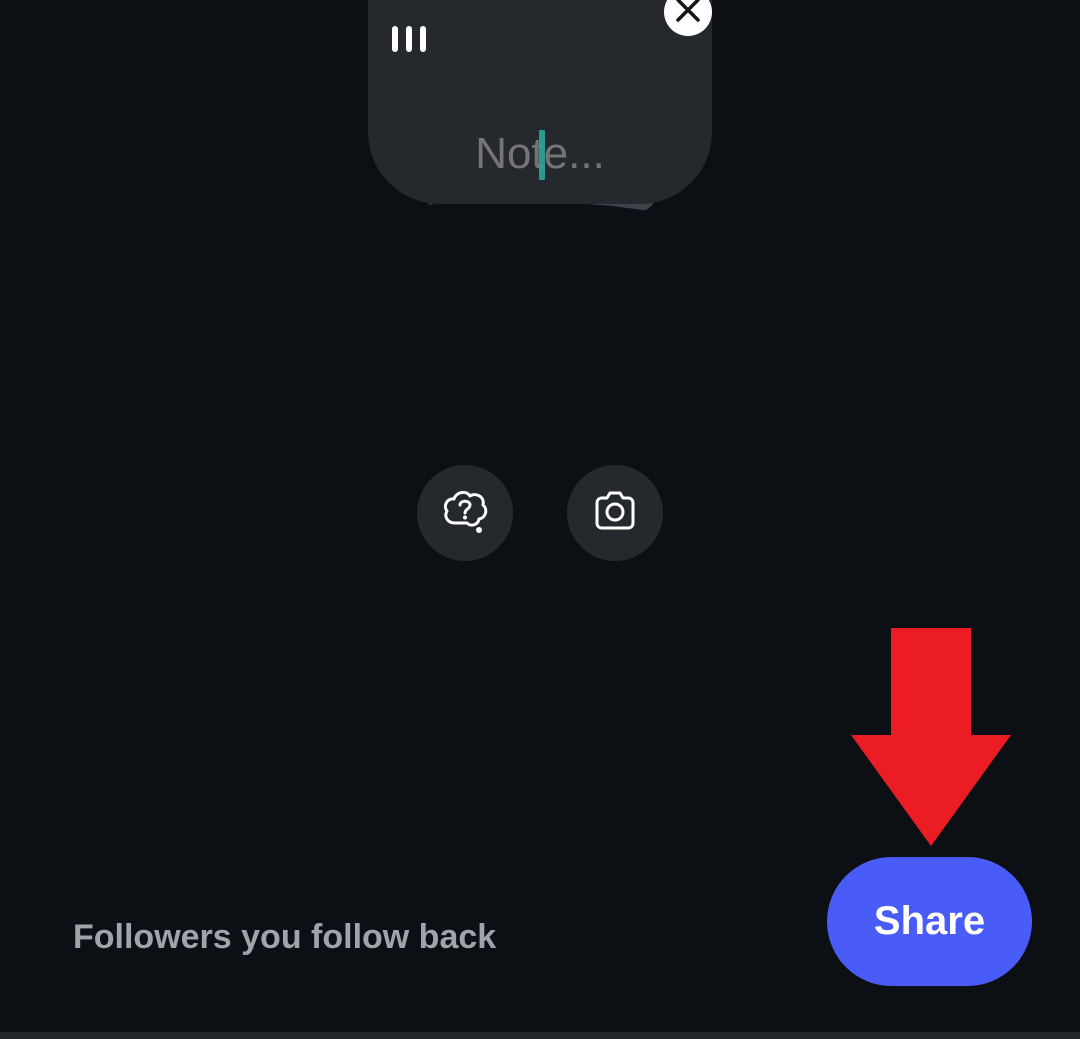 Image resolution: width=1080 pixels, height=1039 pixels. Describe the element at coordinates (929, 921) in the screenshot. I see `share-button: Share` at that location.